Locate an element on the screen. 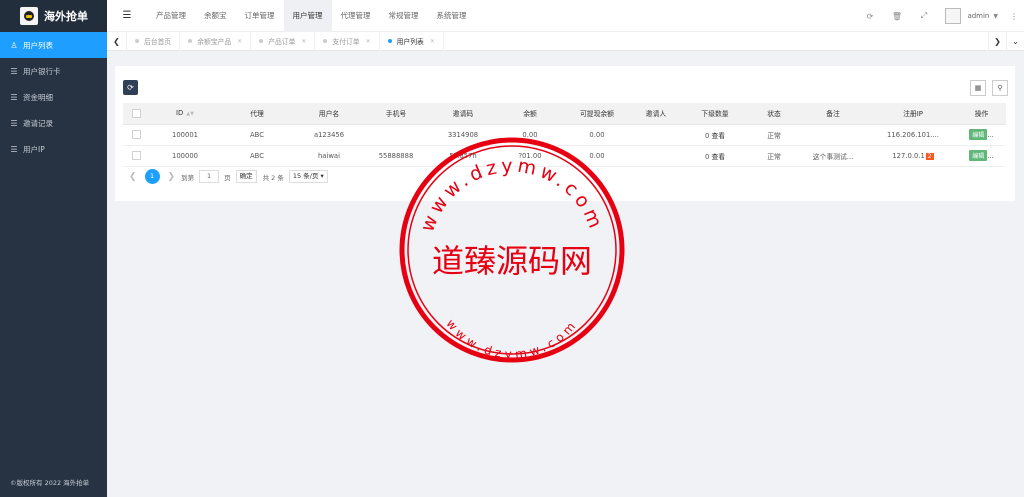  sidebar-item-label: 资金明细 is located at coordinates (38, 97).